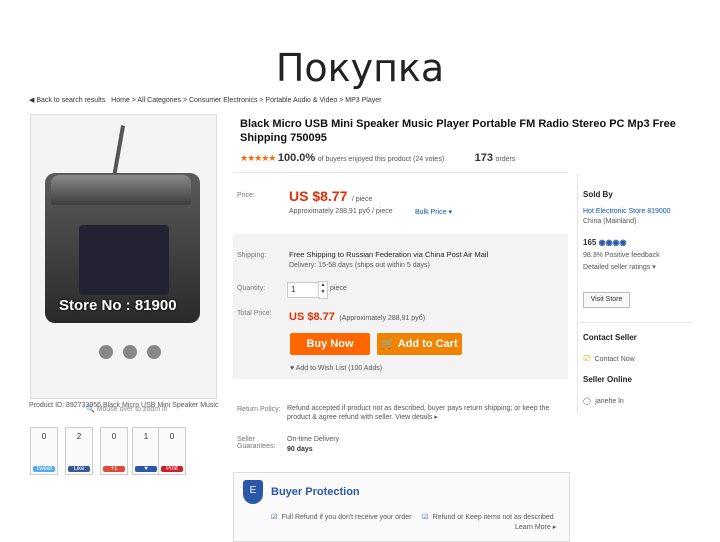 The width and height of the screenshot is (720, 542). What do you see at coordinates (114, 451) in the screenshot?
I see `plusone-widget: 0 +1` at bounding box center [114, 451].